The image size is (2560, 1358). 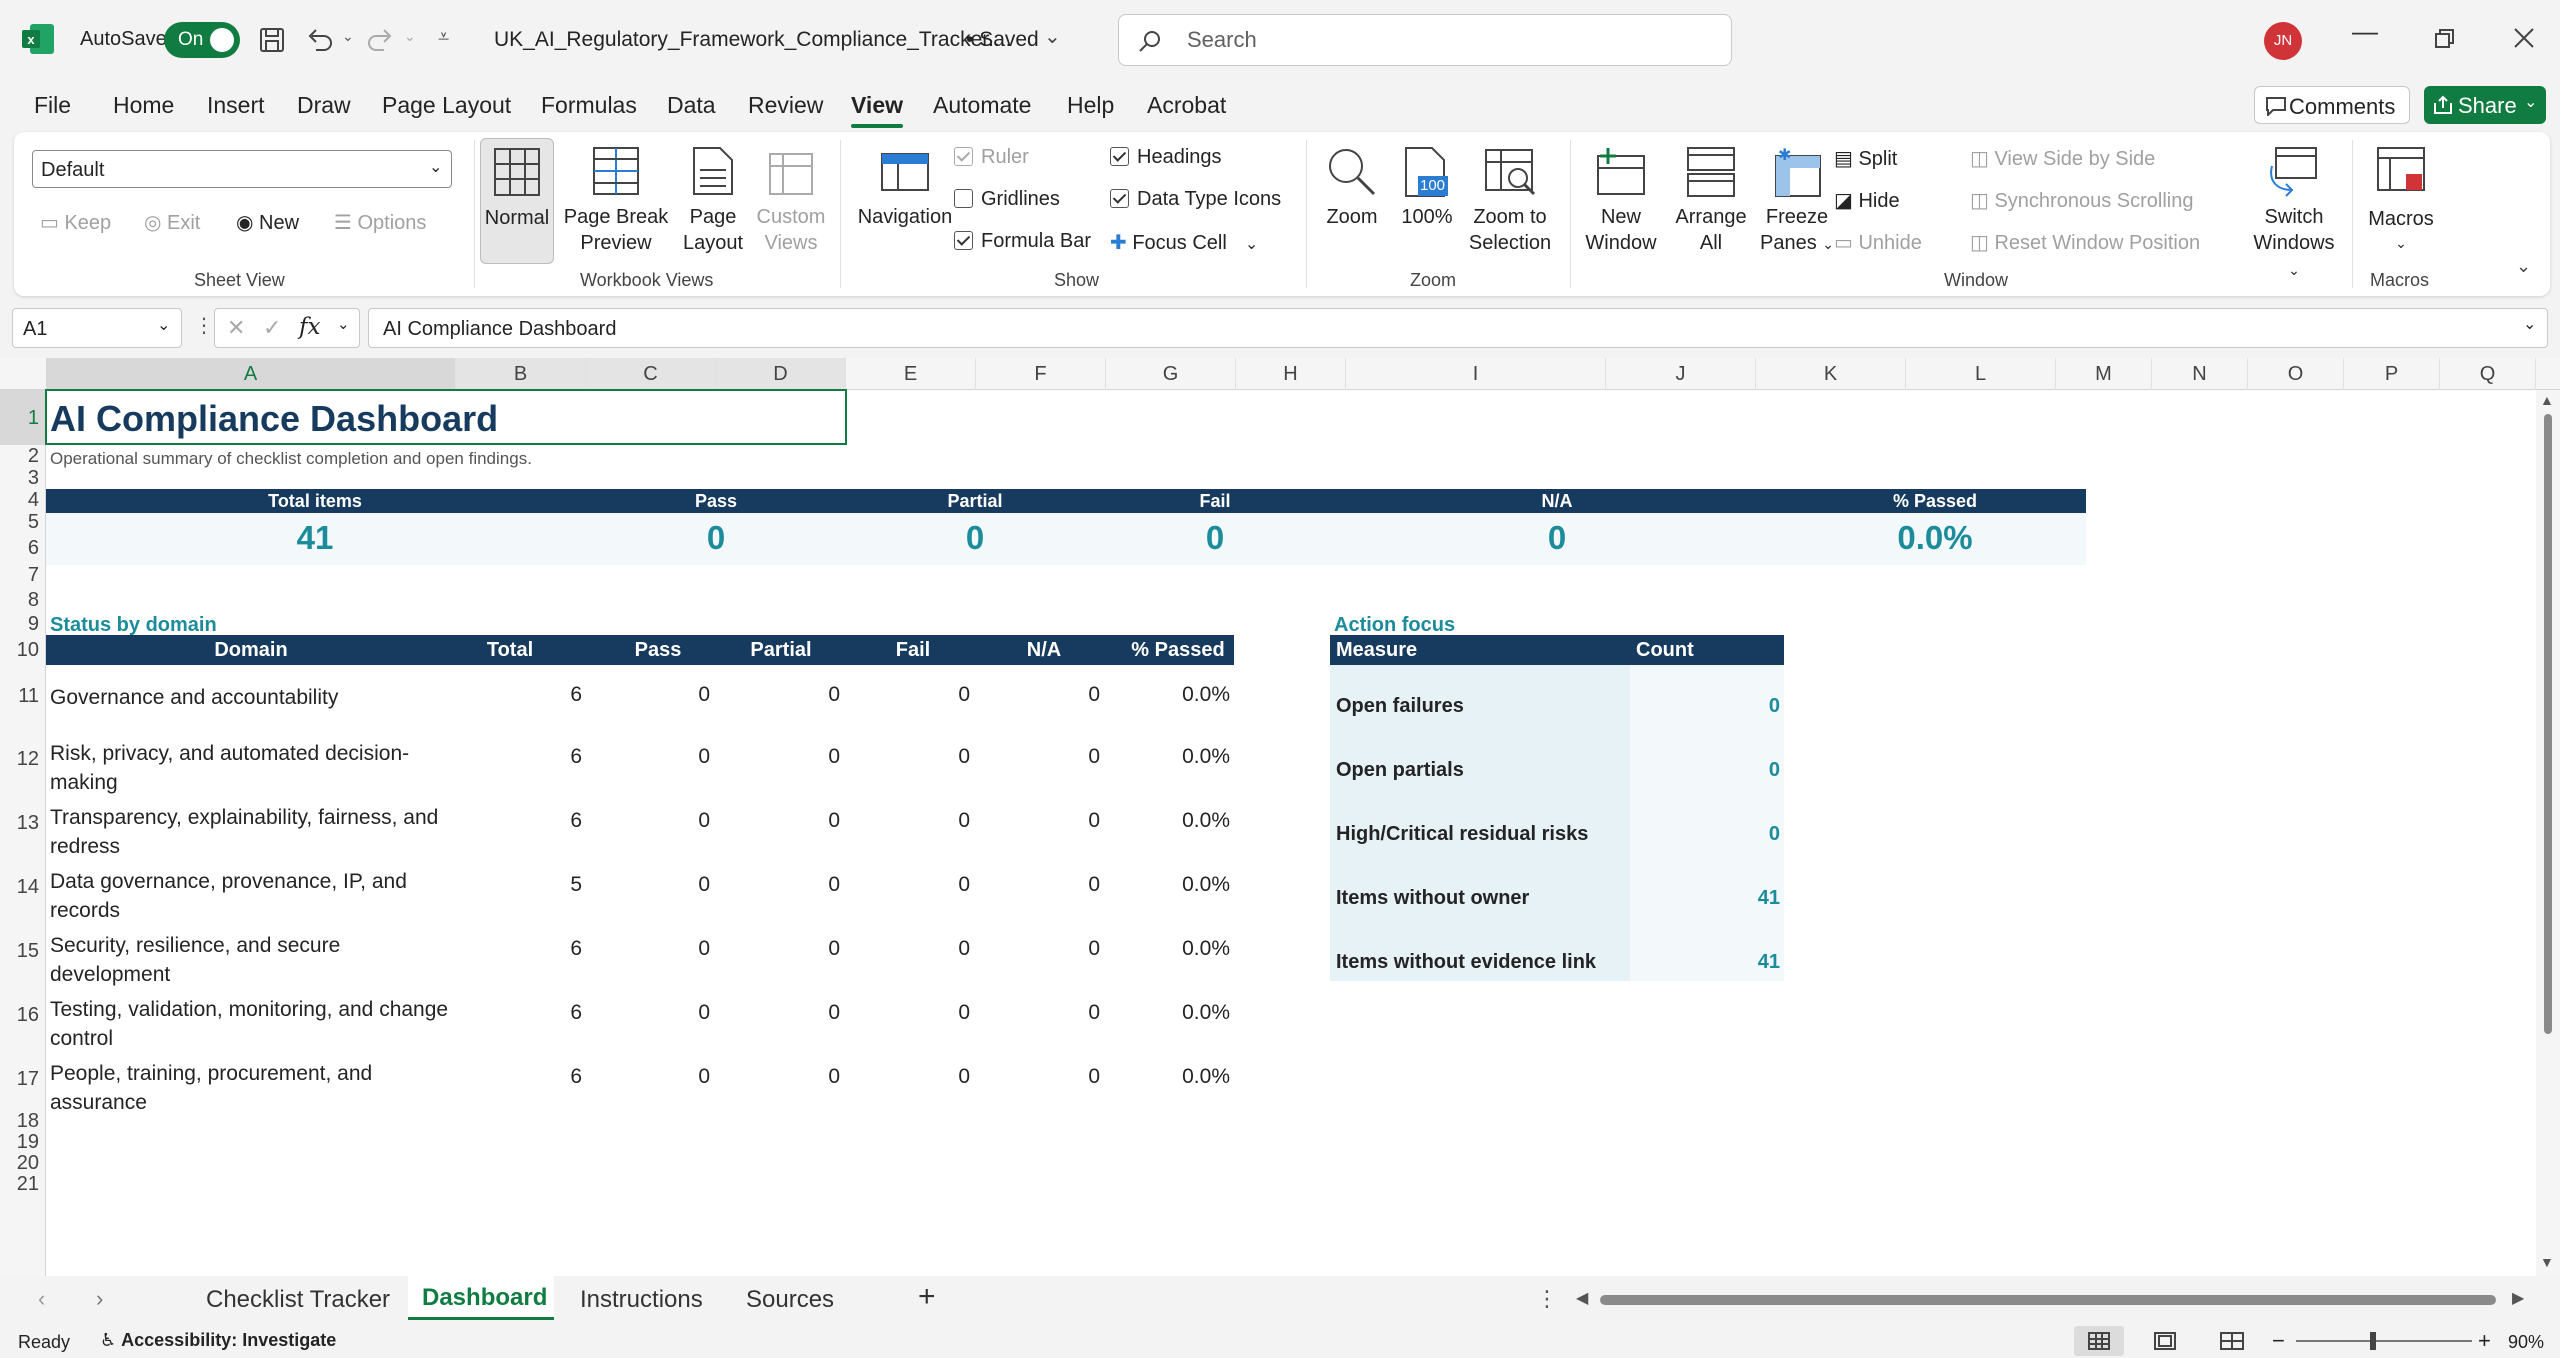 What do you see at coordinates (2085, 242) in the screenshot?
I see `reset-window-position-button: ◫ Reset Window Position` at bounding box center [2085, 242].